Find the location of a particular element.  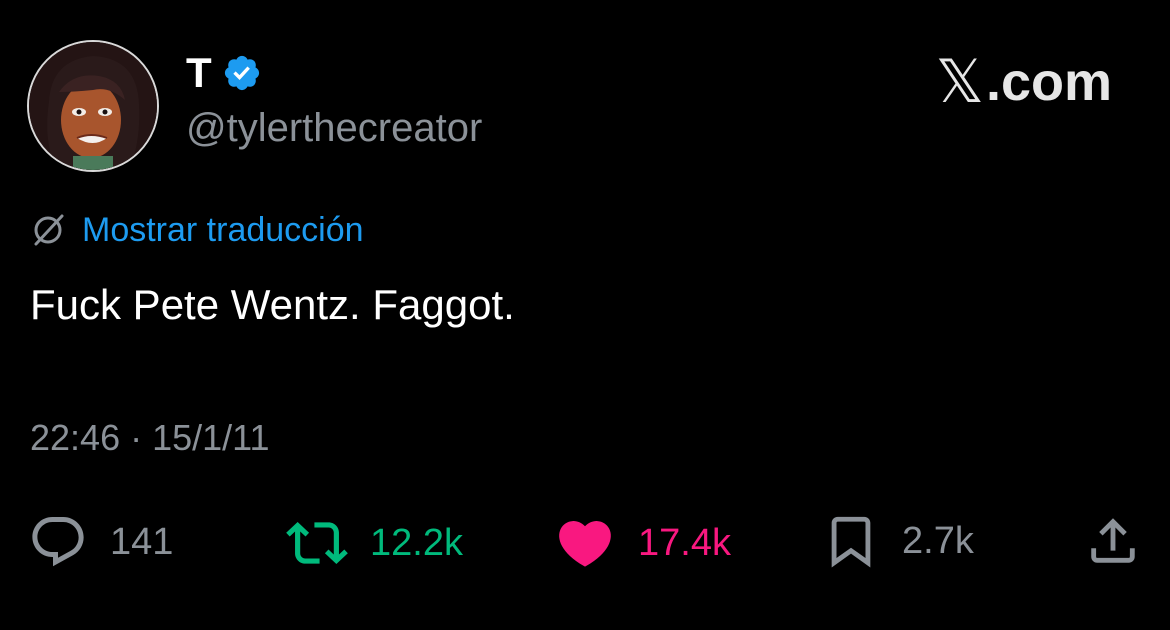

avatar-image is located at coordinates (93, 106).